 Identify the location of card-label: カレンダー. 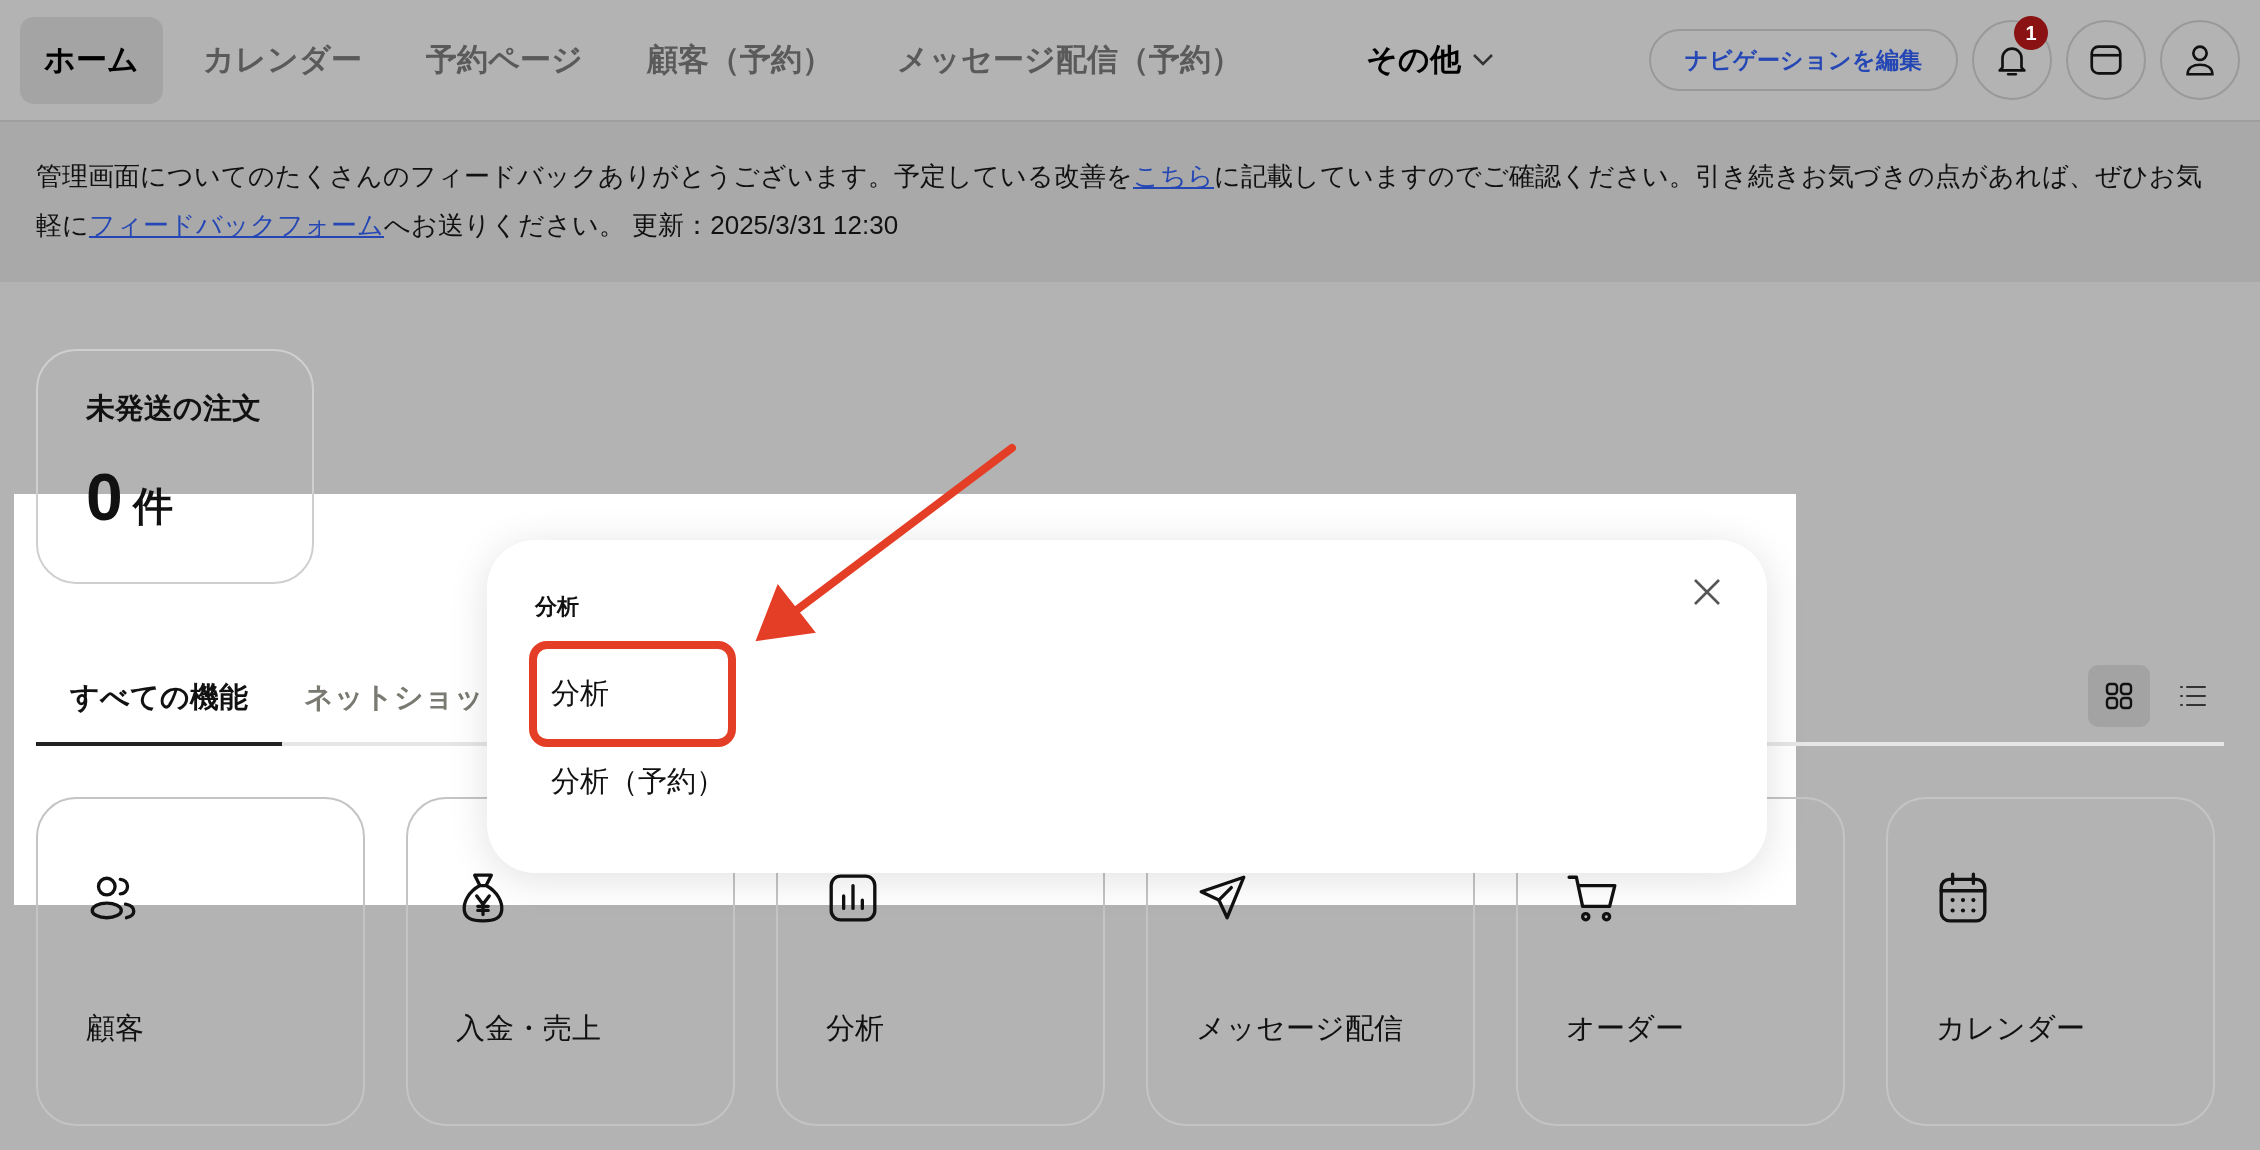
(2011, 1028).